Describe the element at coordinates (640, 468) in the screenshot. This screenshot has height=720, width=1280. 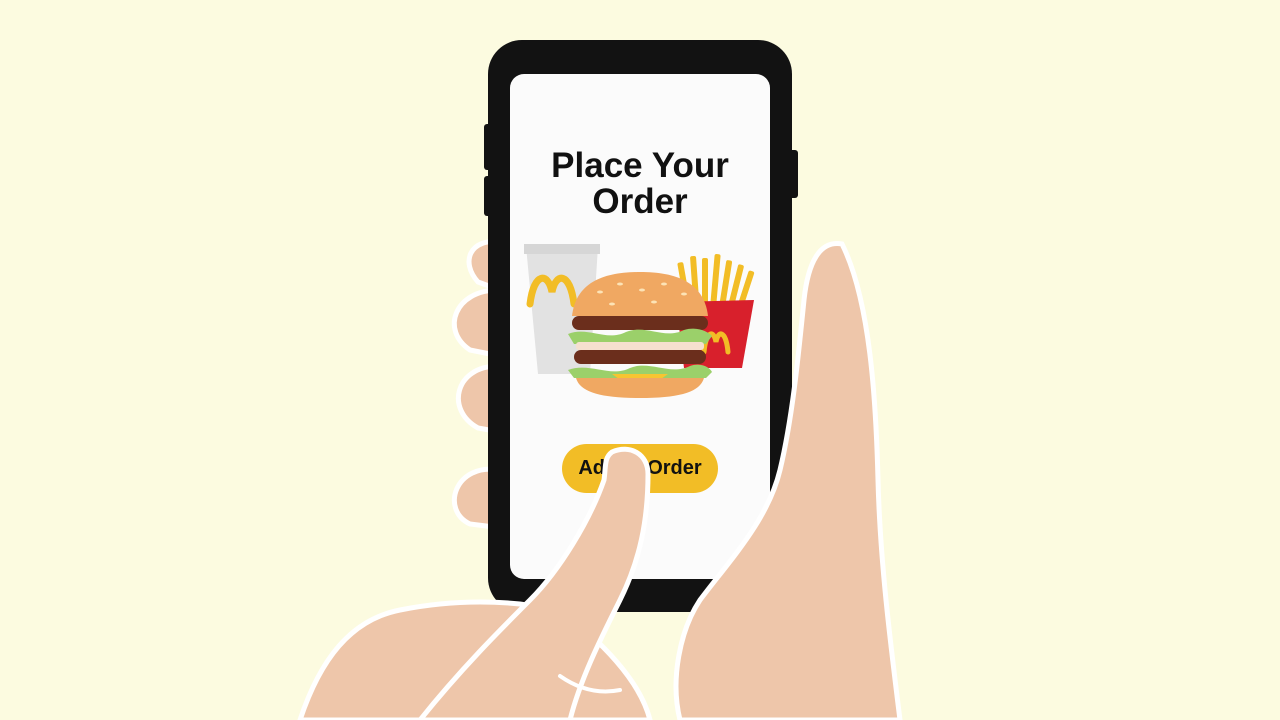
I see `add-to-order-button: Add to Order` at that location.